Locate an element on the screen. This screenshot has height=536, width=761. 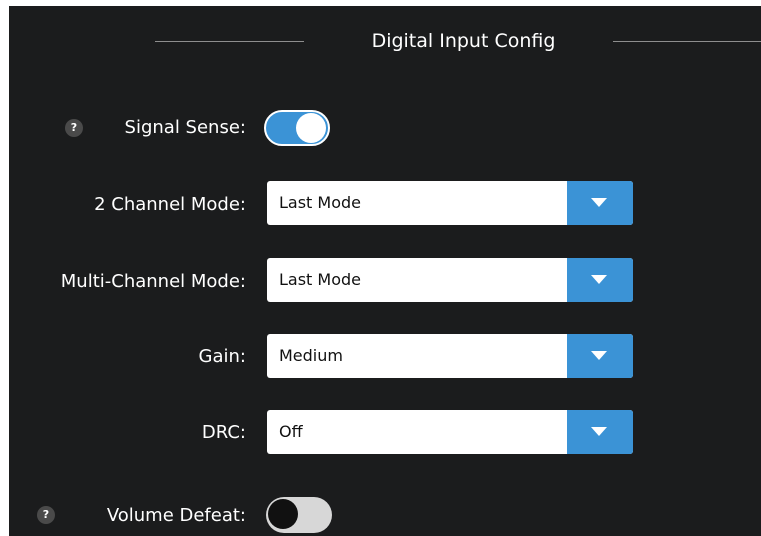
volume-defeat-toggle is located at coordinates (299, 515).